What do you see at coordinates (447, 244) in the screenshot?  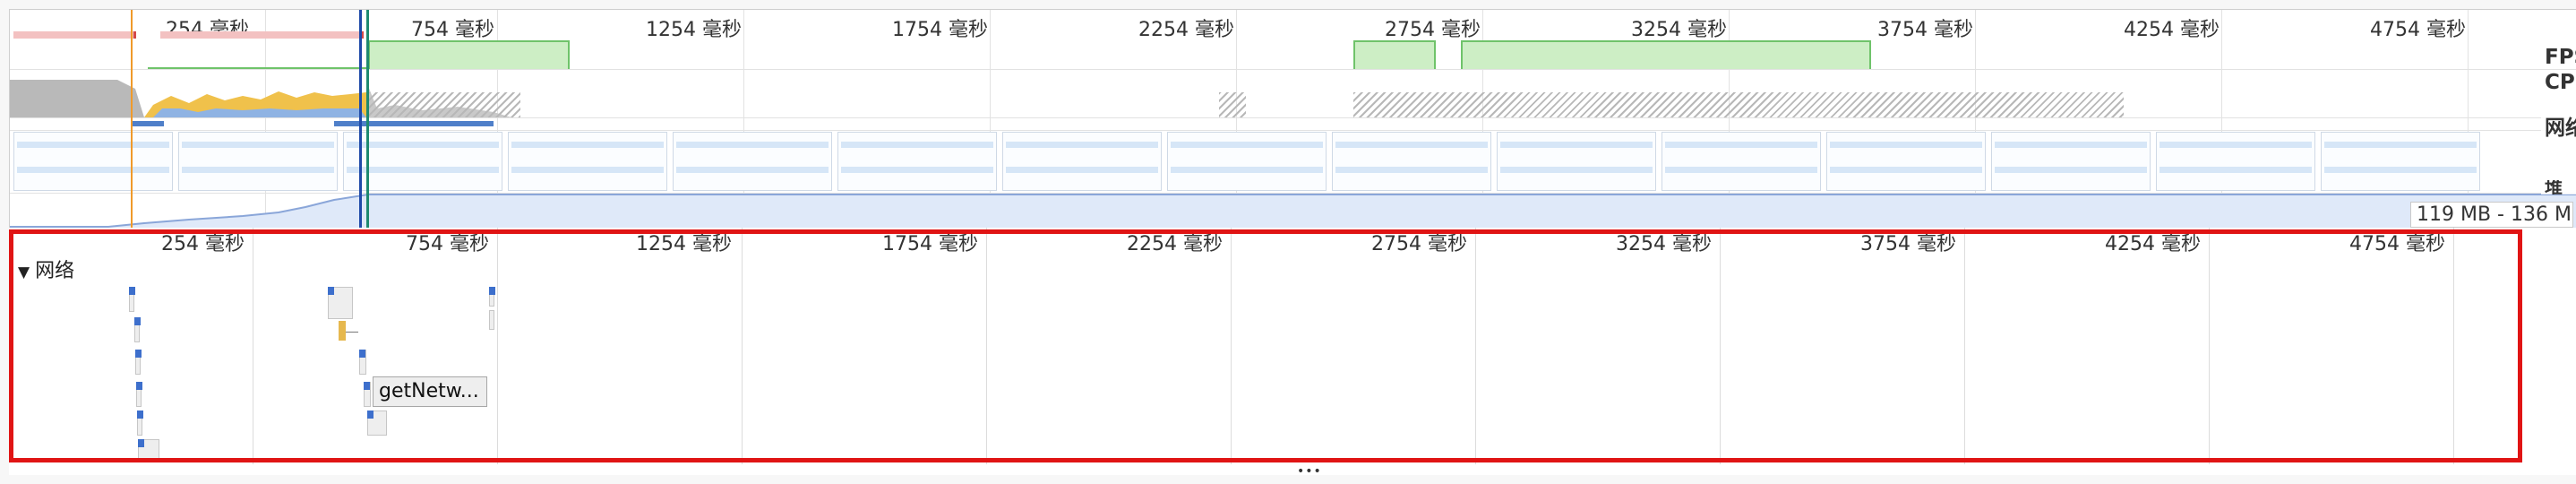 I see `detail-tick-label: 754 毫秒` at bounding box center [447, 244].